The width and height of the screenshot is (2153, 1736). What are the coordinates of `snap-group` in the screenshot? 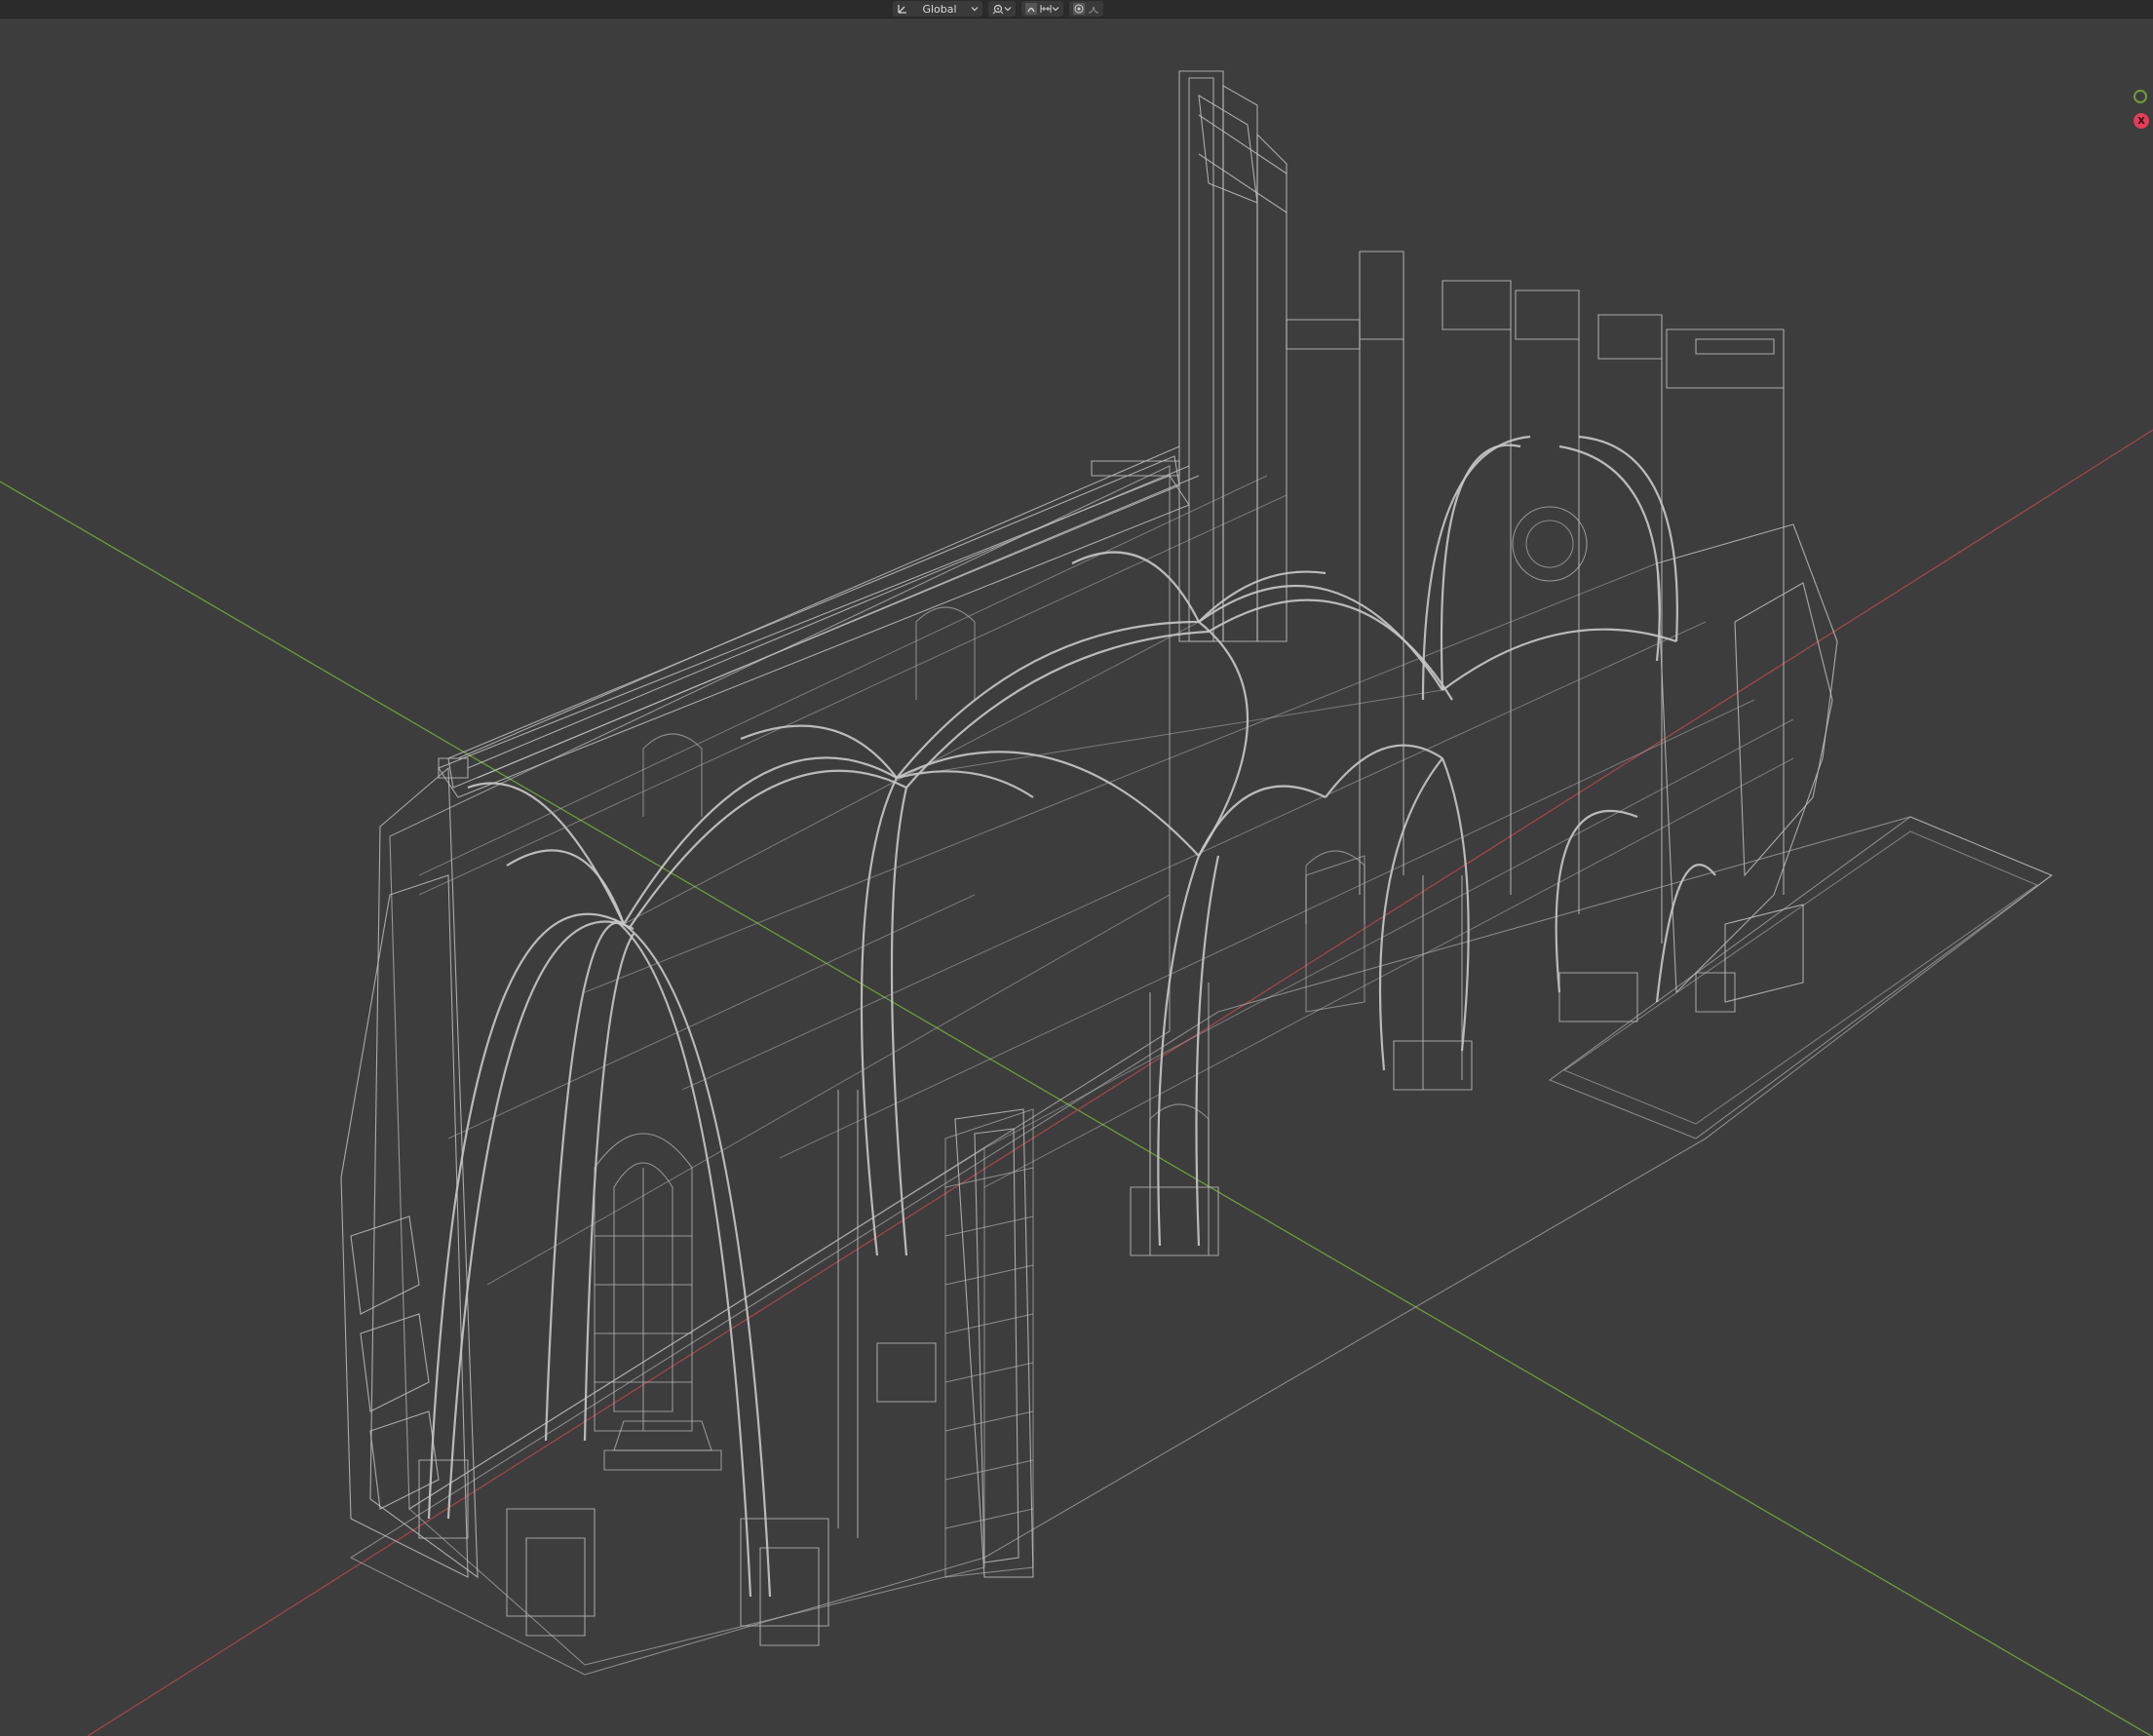 It's located at (1042, 9).